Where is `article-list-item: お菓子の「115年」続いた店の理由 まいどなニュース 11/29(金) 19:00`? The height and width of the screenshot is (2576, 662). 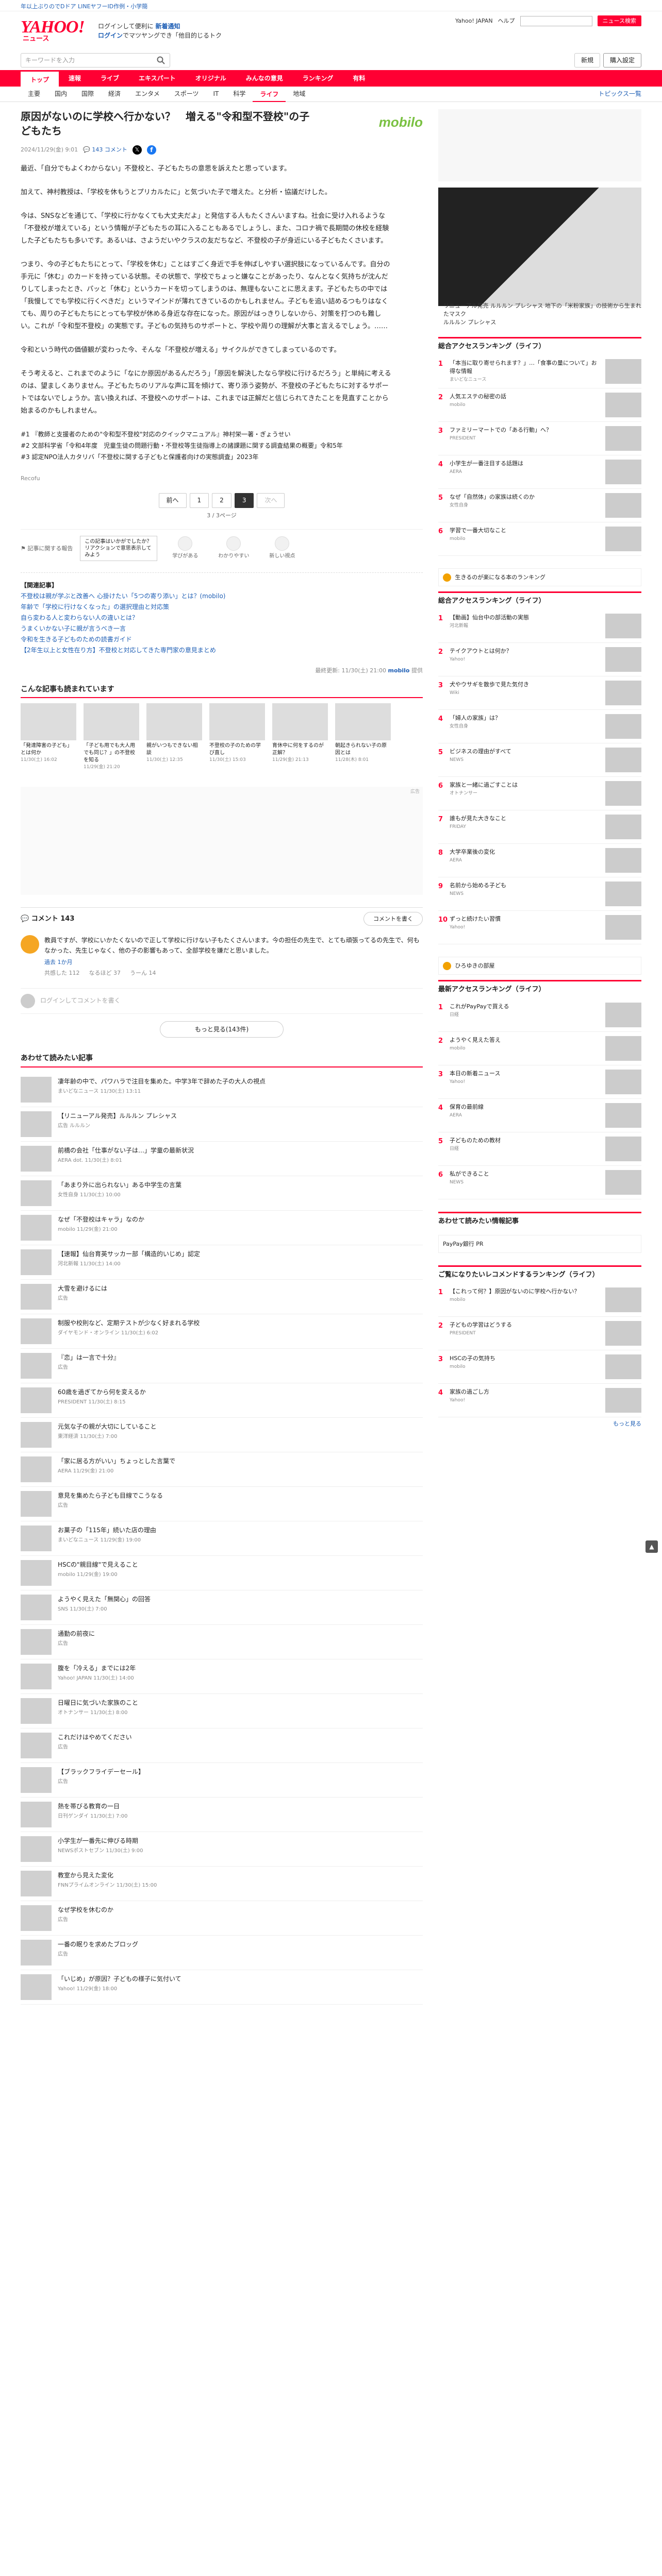
article-list-item: お菓子の「115年」続いた店の理由 まいどなニュース 11/29(金) 19:00 is located at coordinates (222, 1538).